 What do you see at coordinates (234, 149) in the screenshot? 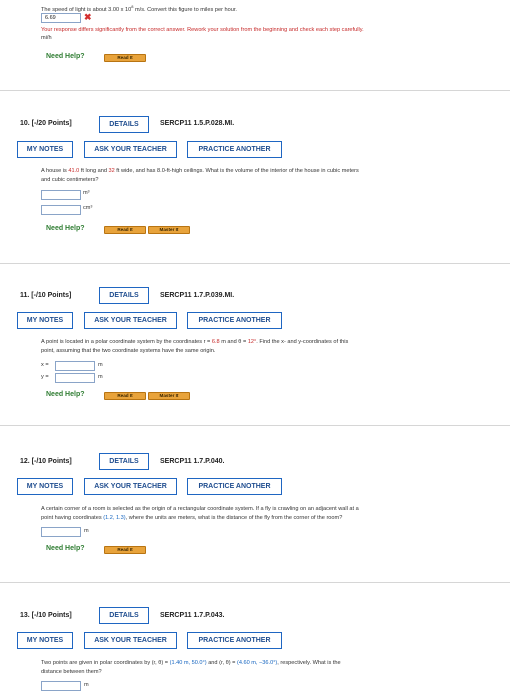
I see `q10-practice-another-button: PRACTICE ANOTHER` at bounding box center [234, 149].